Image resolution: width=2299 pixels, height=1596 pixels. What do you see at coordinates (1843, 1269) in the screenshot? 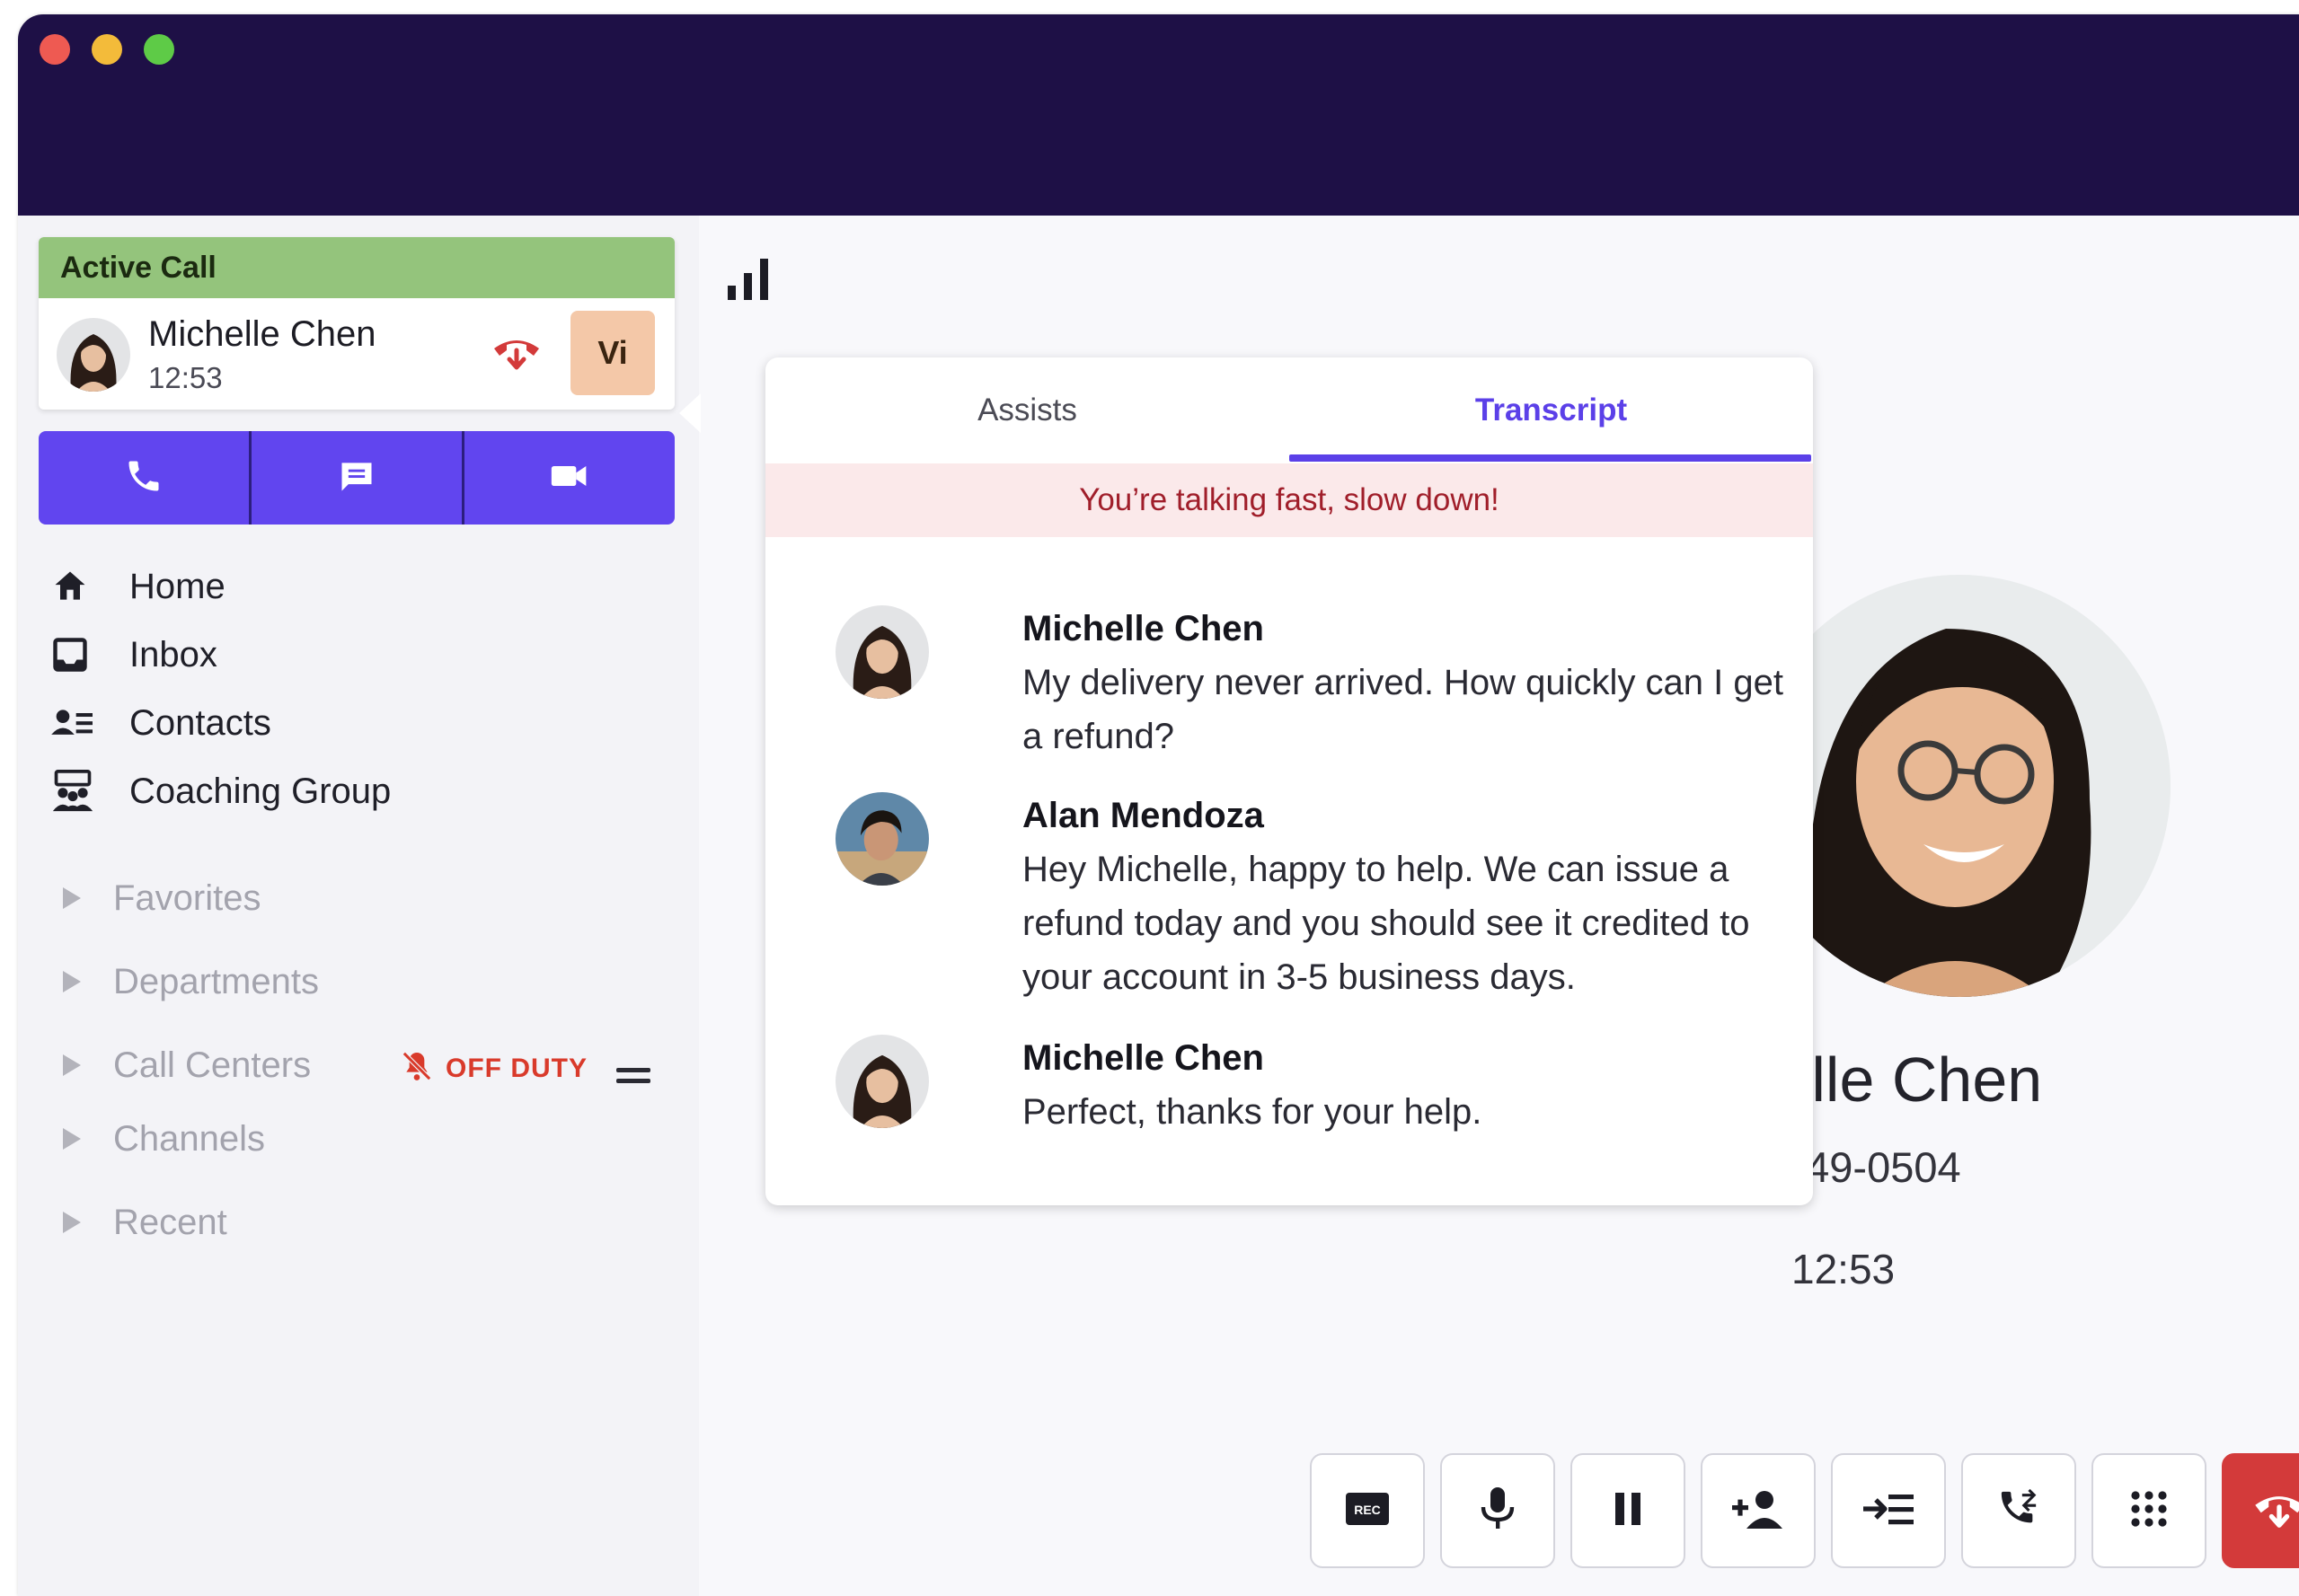
I see `call-timer: 12:53` at bounding box center [1843, 1269].